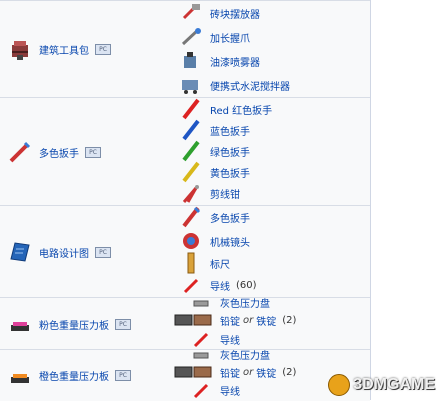 This screenshot has width=439, height=401. What do you see at coordinates (191, 109) in the screenshot?
I see `red-wrench-icon` at bounding box center [191, 109].